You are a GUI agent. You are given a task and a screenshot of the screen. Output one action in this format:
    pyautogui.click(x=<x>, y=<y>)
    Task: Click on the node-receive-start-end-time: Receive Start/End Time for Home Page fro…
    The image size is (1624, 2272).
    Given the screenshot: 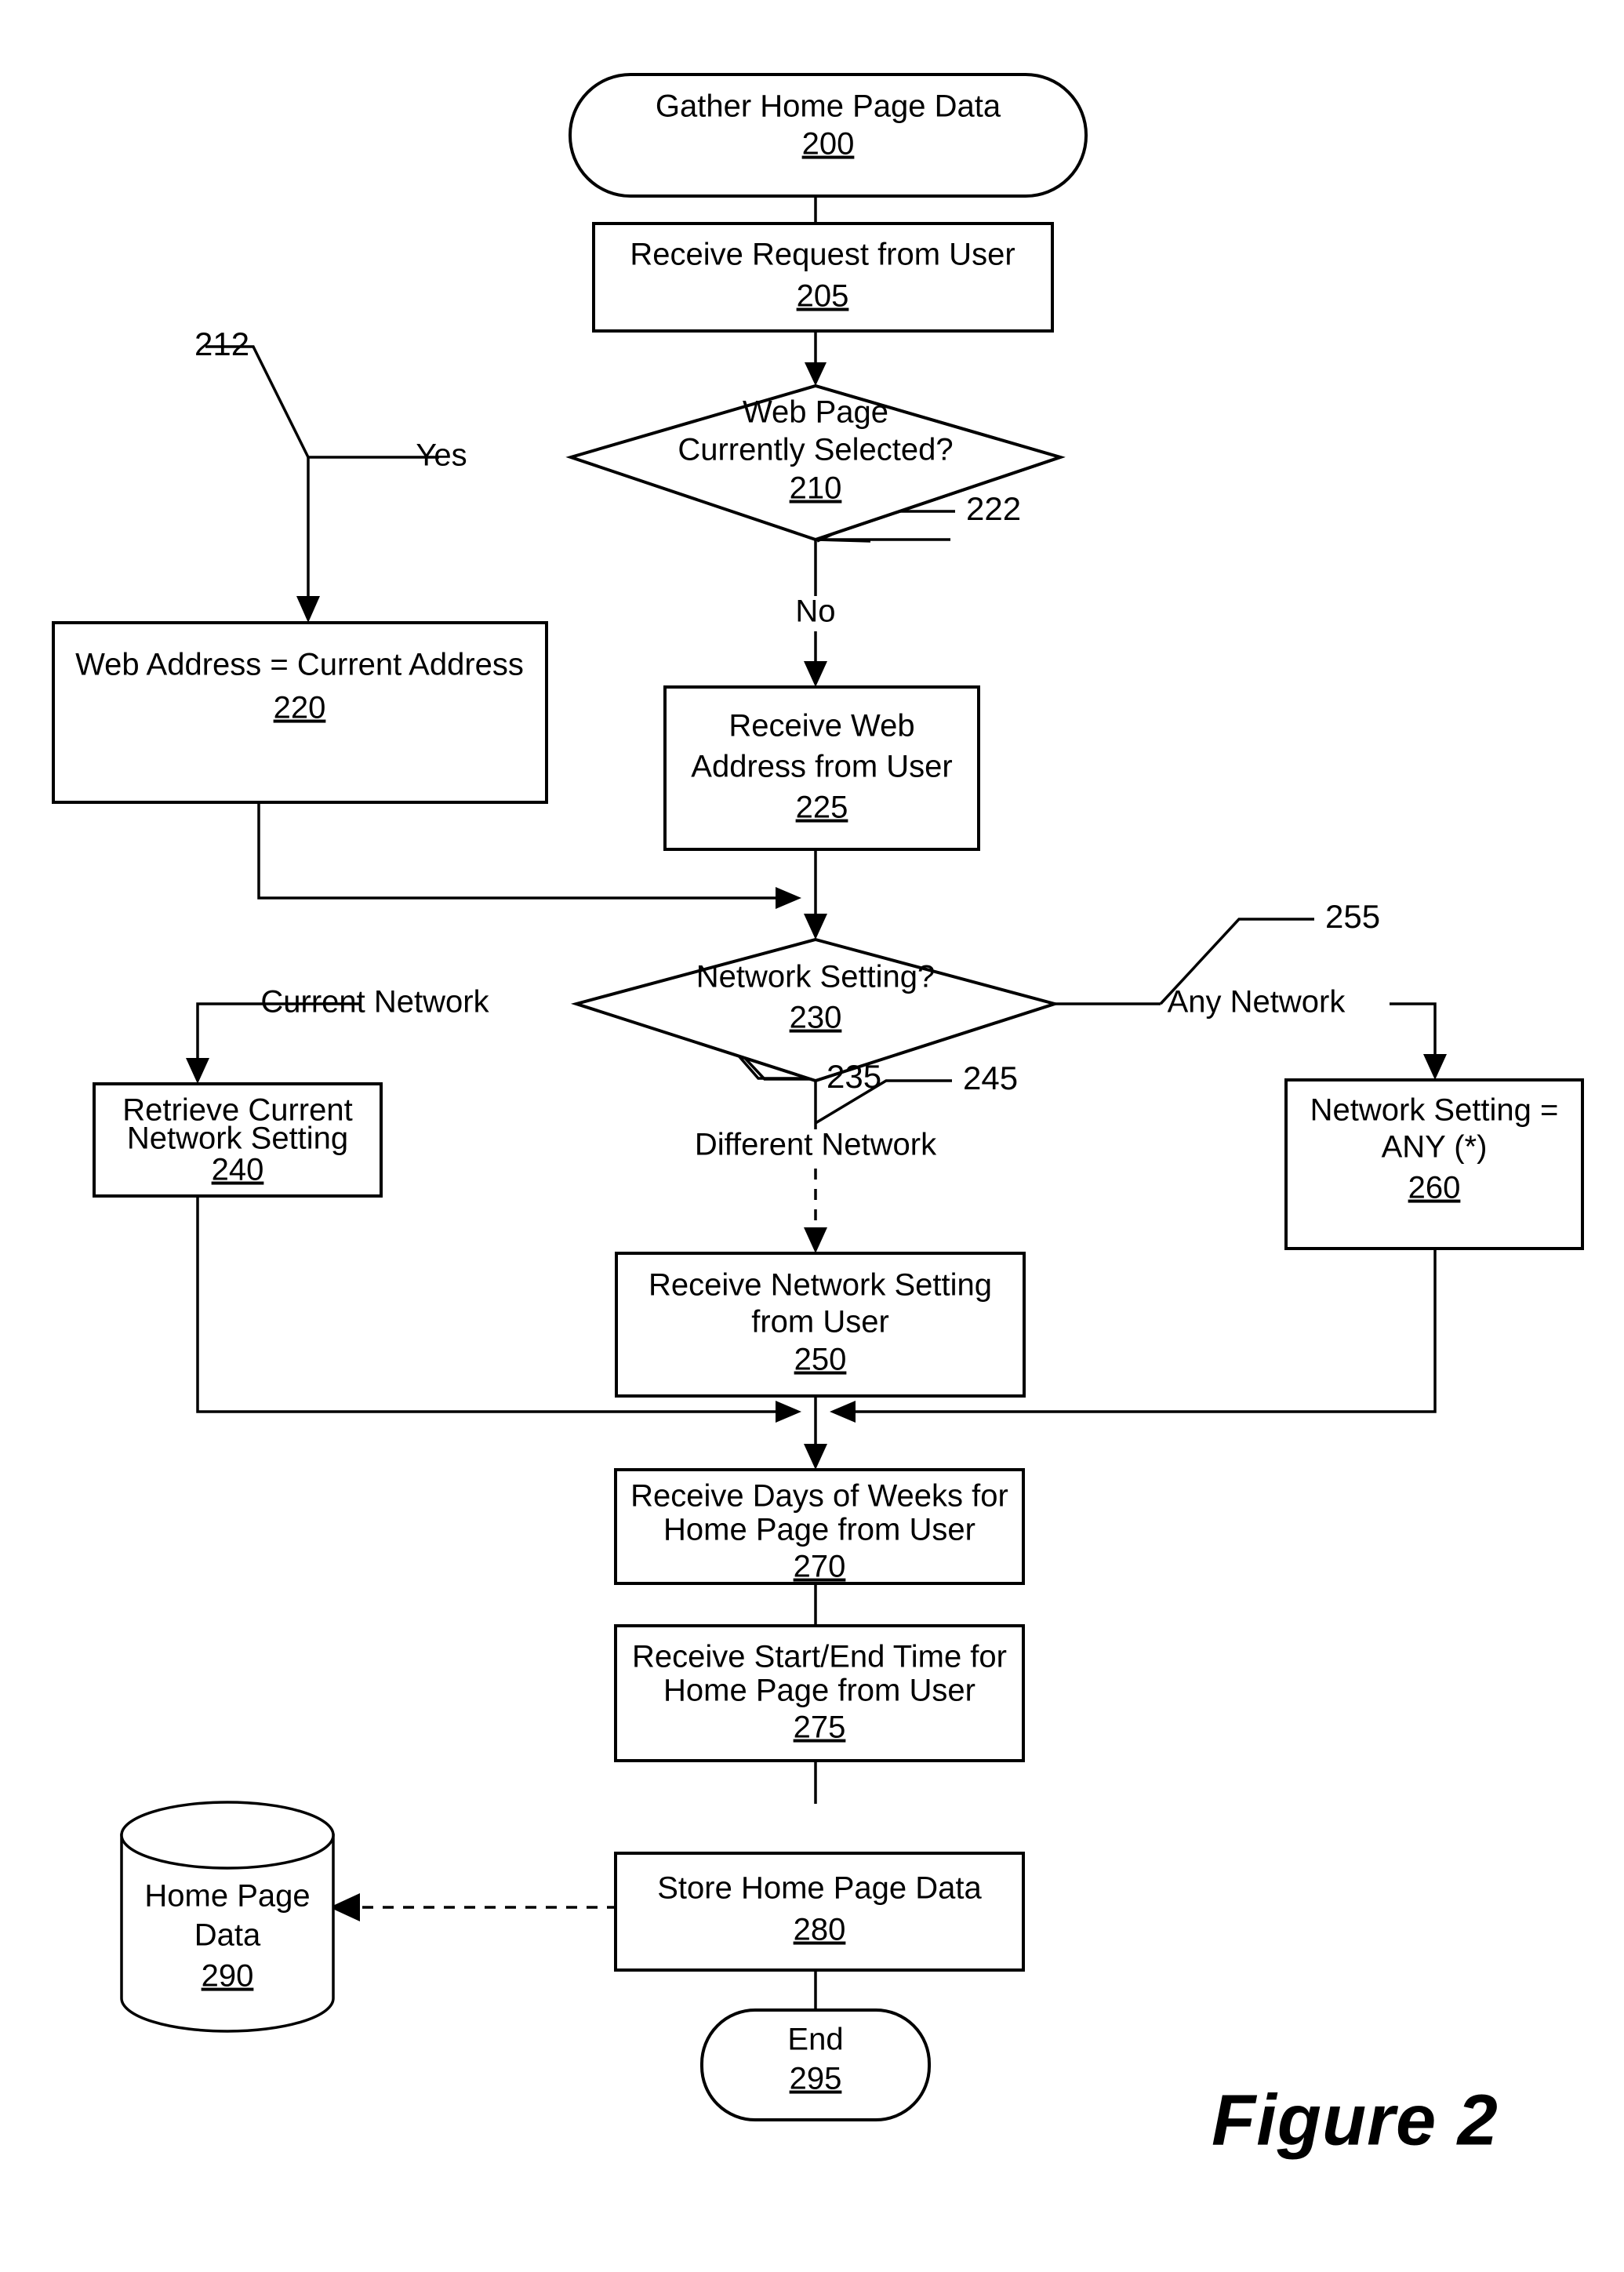 What is the action you would take?
    pyautogui.click(x=819, y=1693)
    